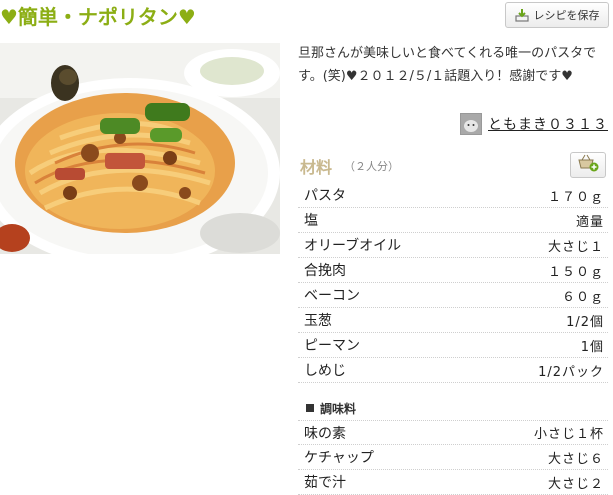 This screenshot has height=495, width=613. I want to click on ingredient-row: パスタ １７０ｇ, so click(453, 195).